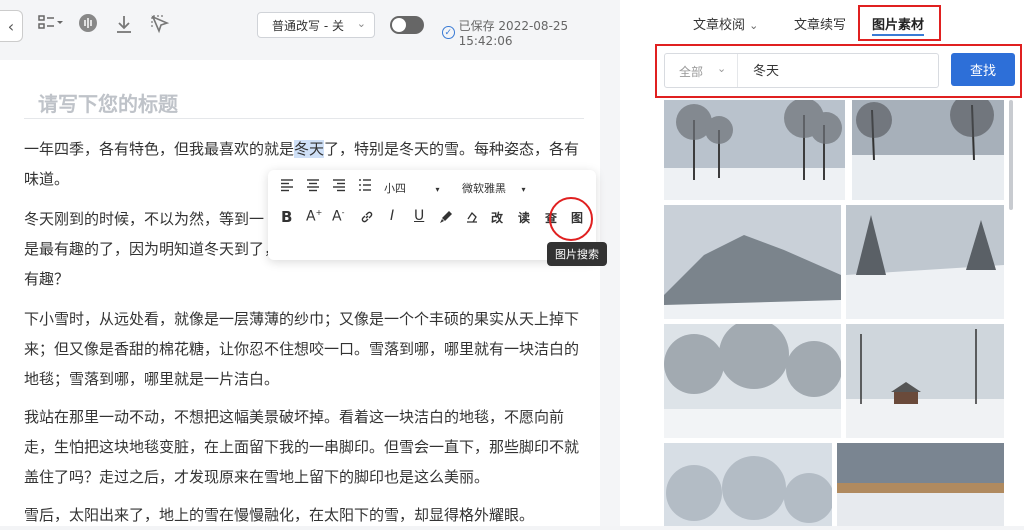 Image resolution: width=1024 pixels, height=530 pixels. What do you see at coordinates (365, 187) in the screenshot?
I see `list-icon` at bounding box center [365, 187].